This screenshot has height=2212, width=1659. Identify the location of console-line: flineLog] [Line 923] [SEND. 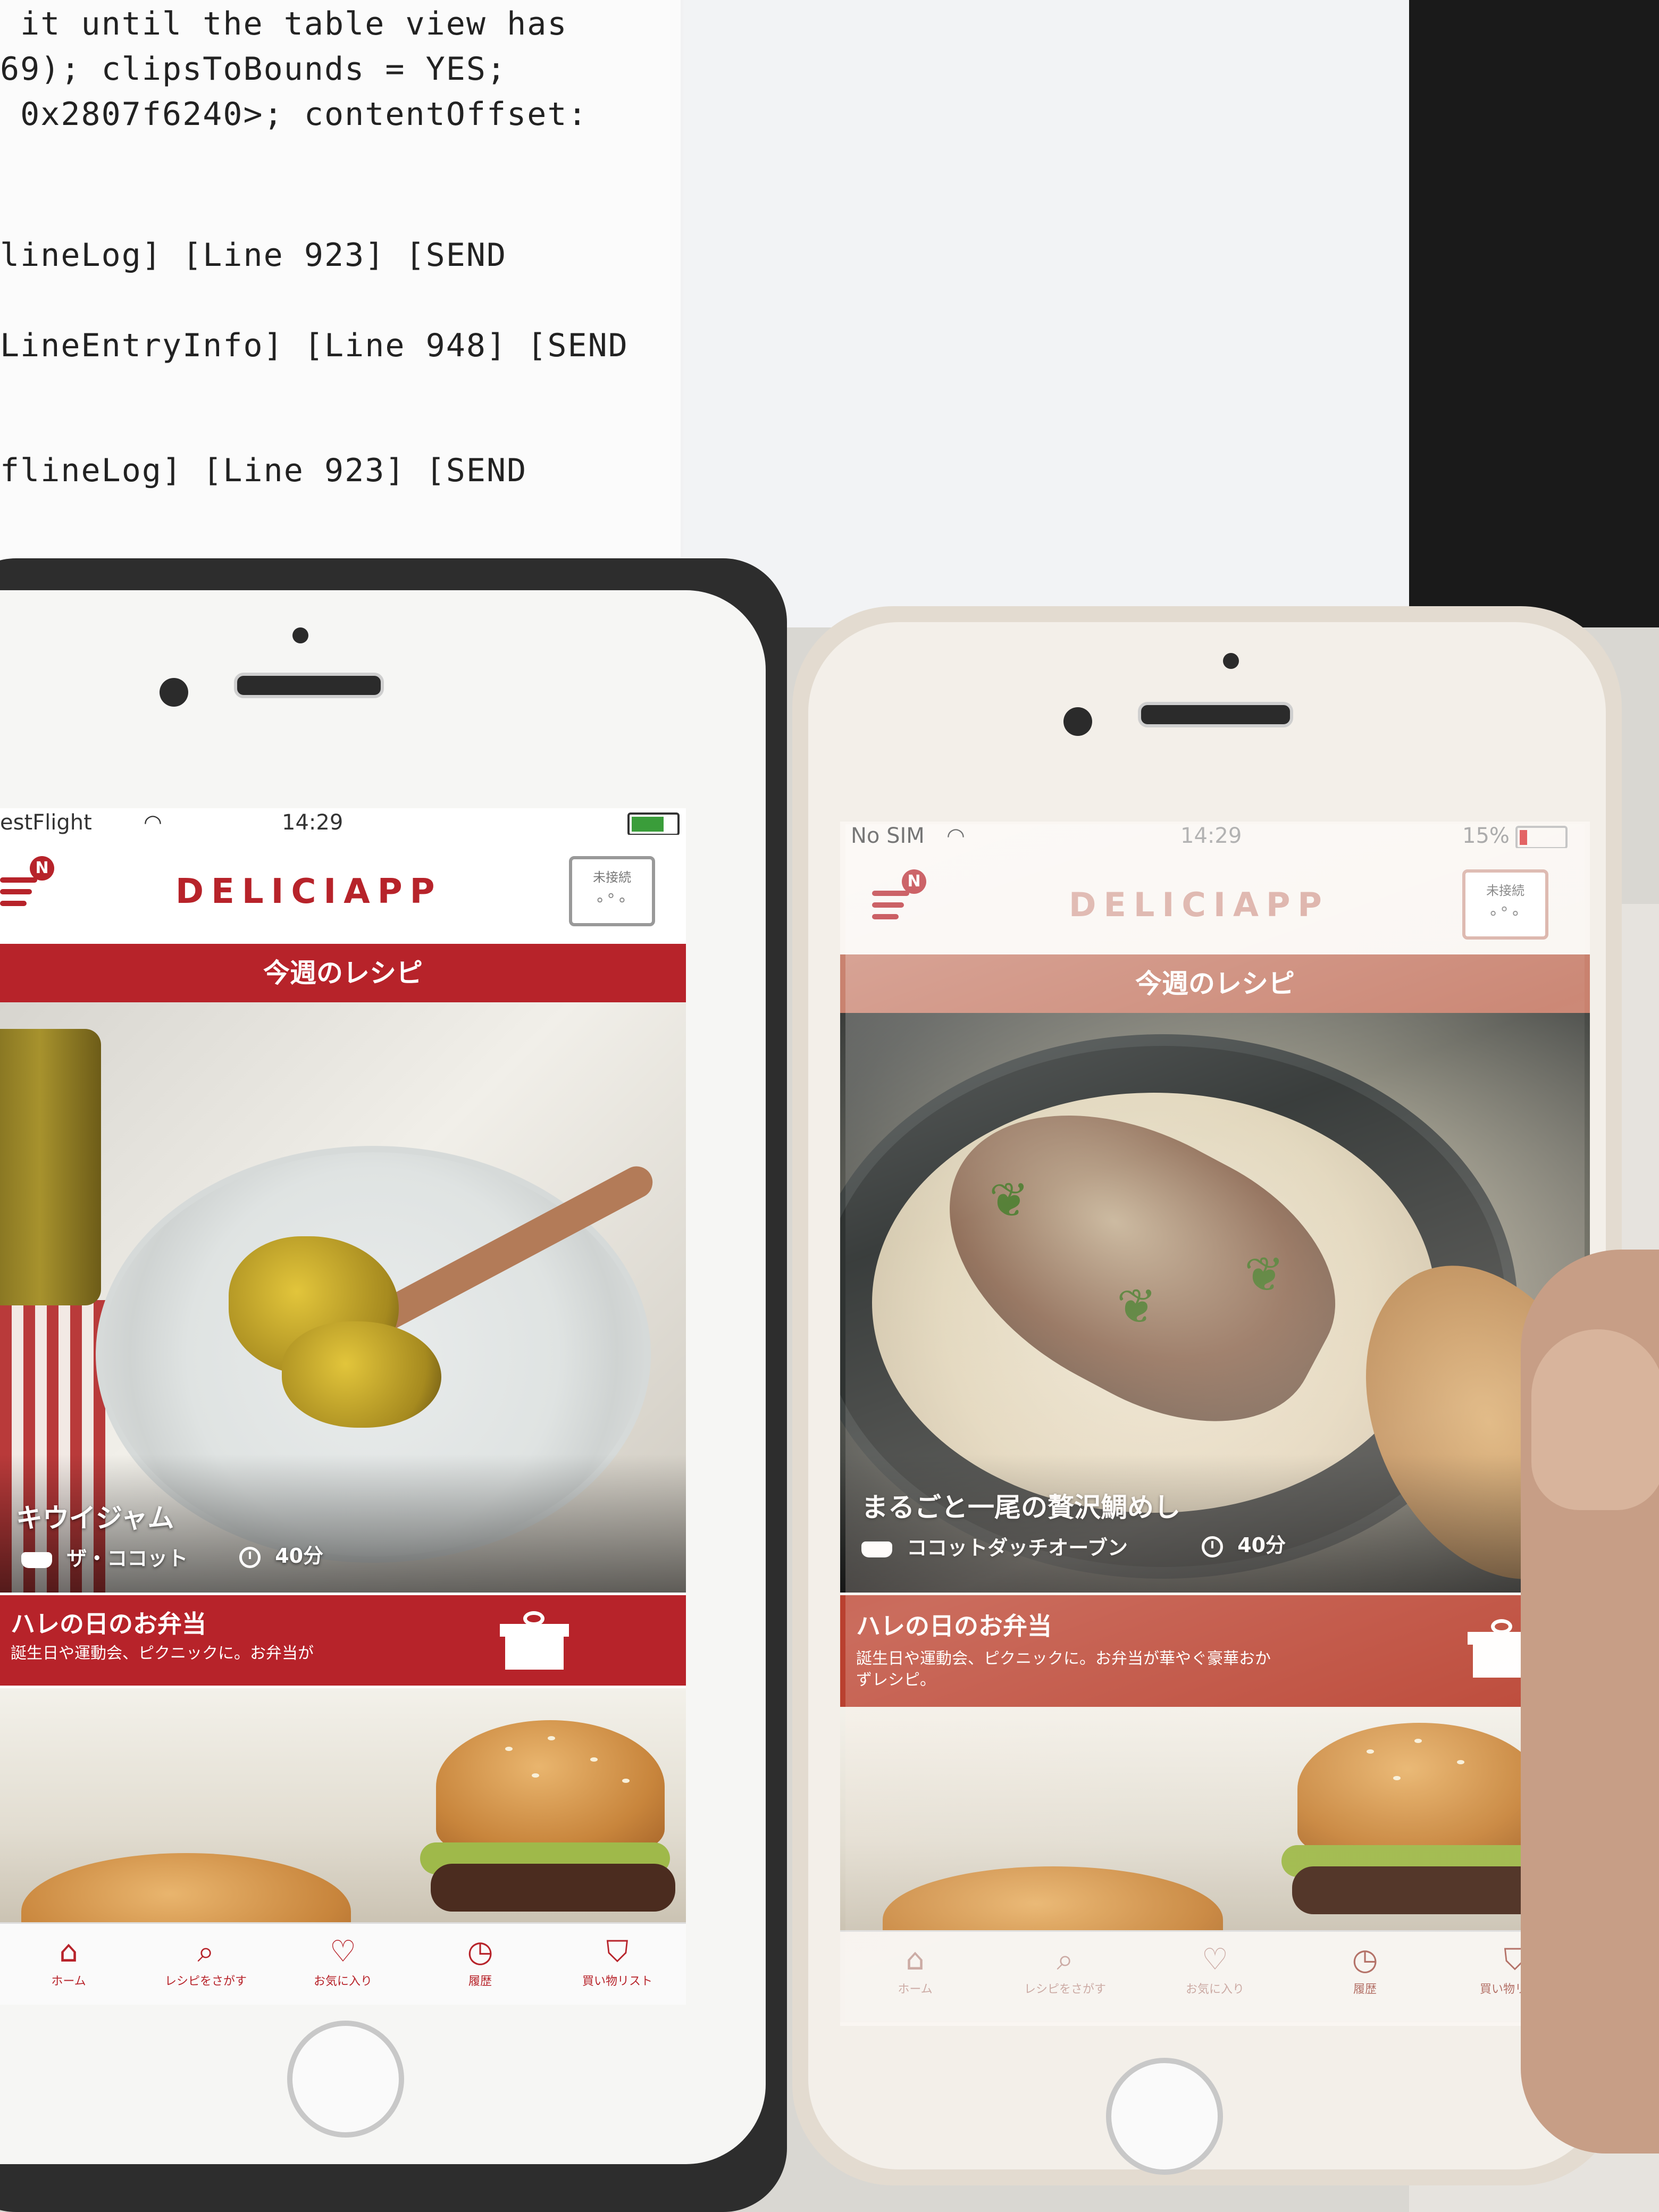
(263, 470).